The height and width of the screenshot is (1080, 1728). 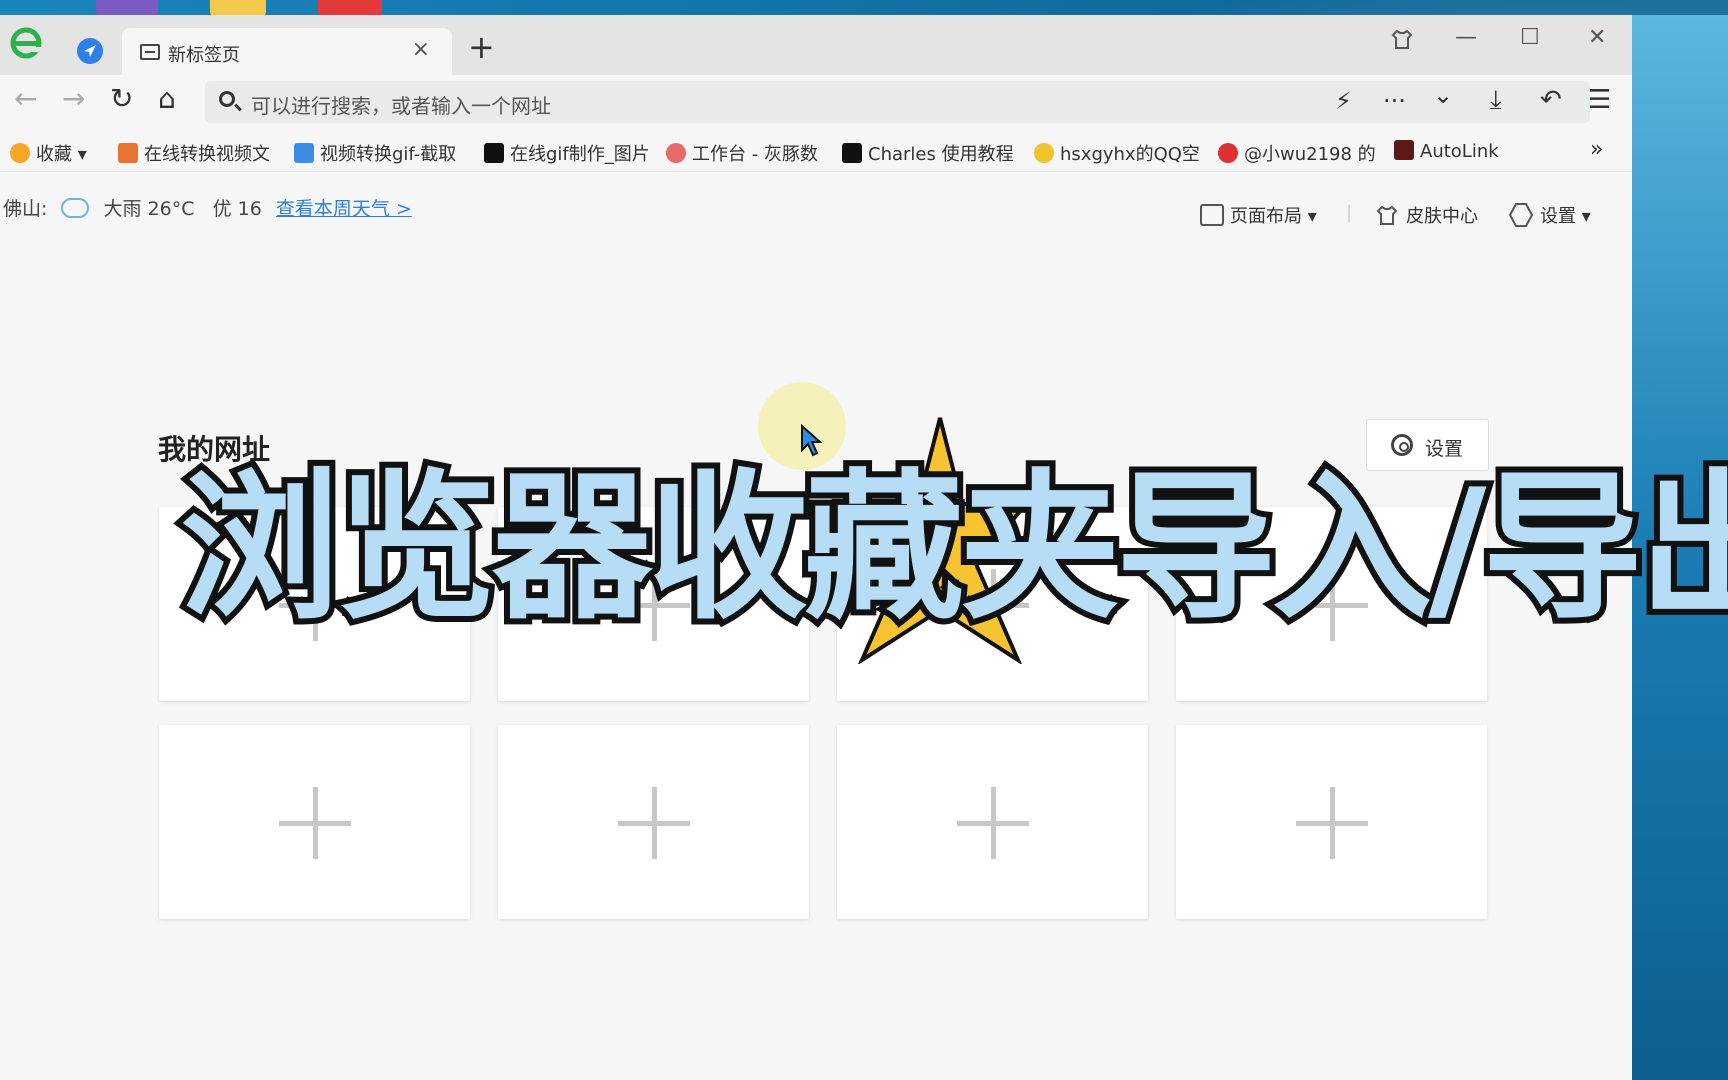 What do you see at coordinates (1273, 216) in the screenshot?
I see `page-layout-label: 页面布局 ▾` at bounding box center [1273, 216].